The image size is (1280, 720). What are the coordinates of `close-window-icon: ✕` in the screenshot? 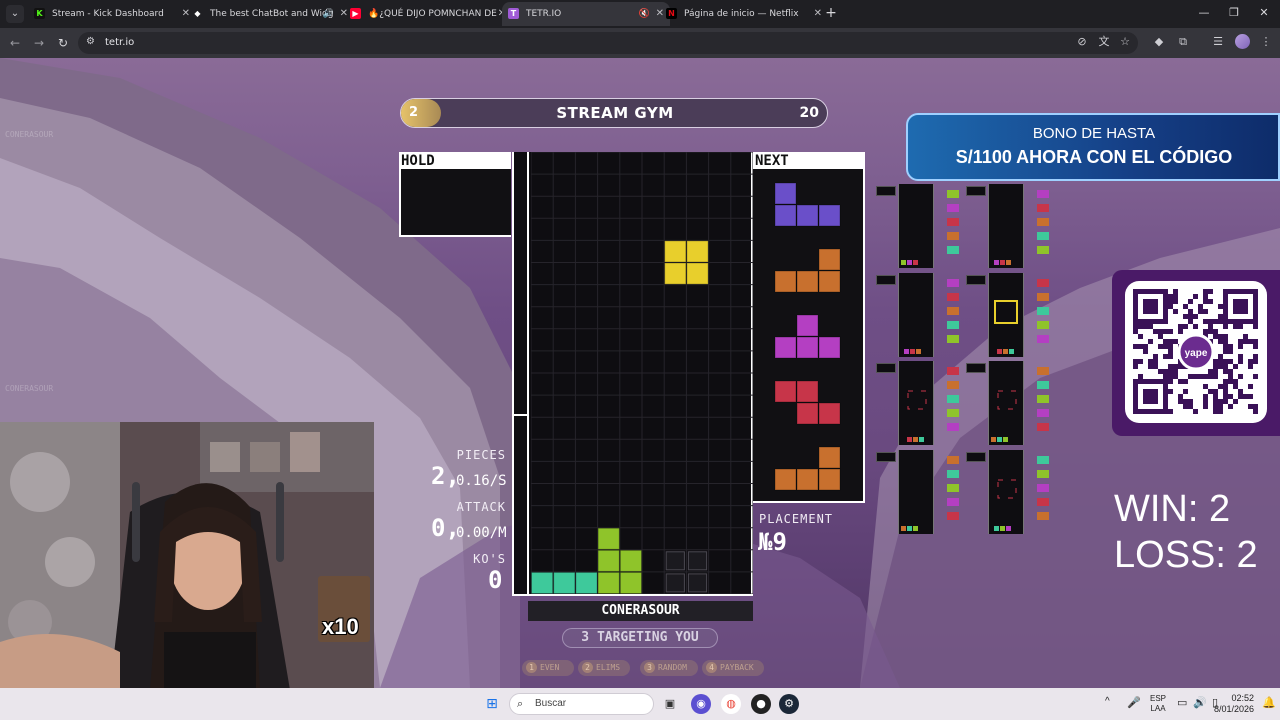 It's located at (1264, 13).